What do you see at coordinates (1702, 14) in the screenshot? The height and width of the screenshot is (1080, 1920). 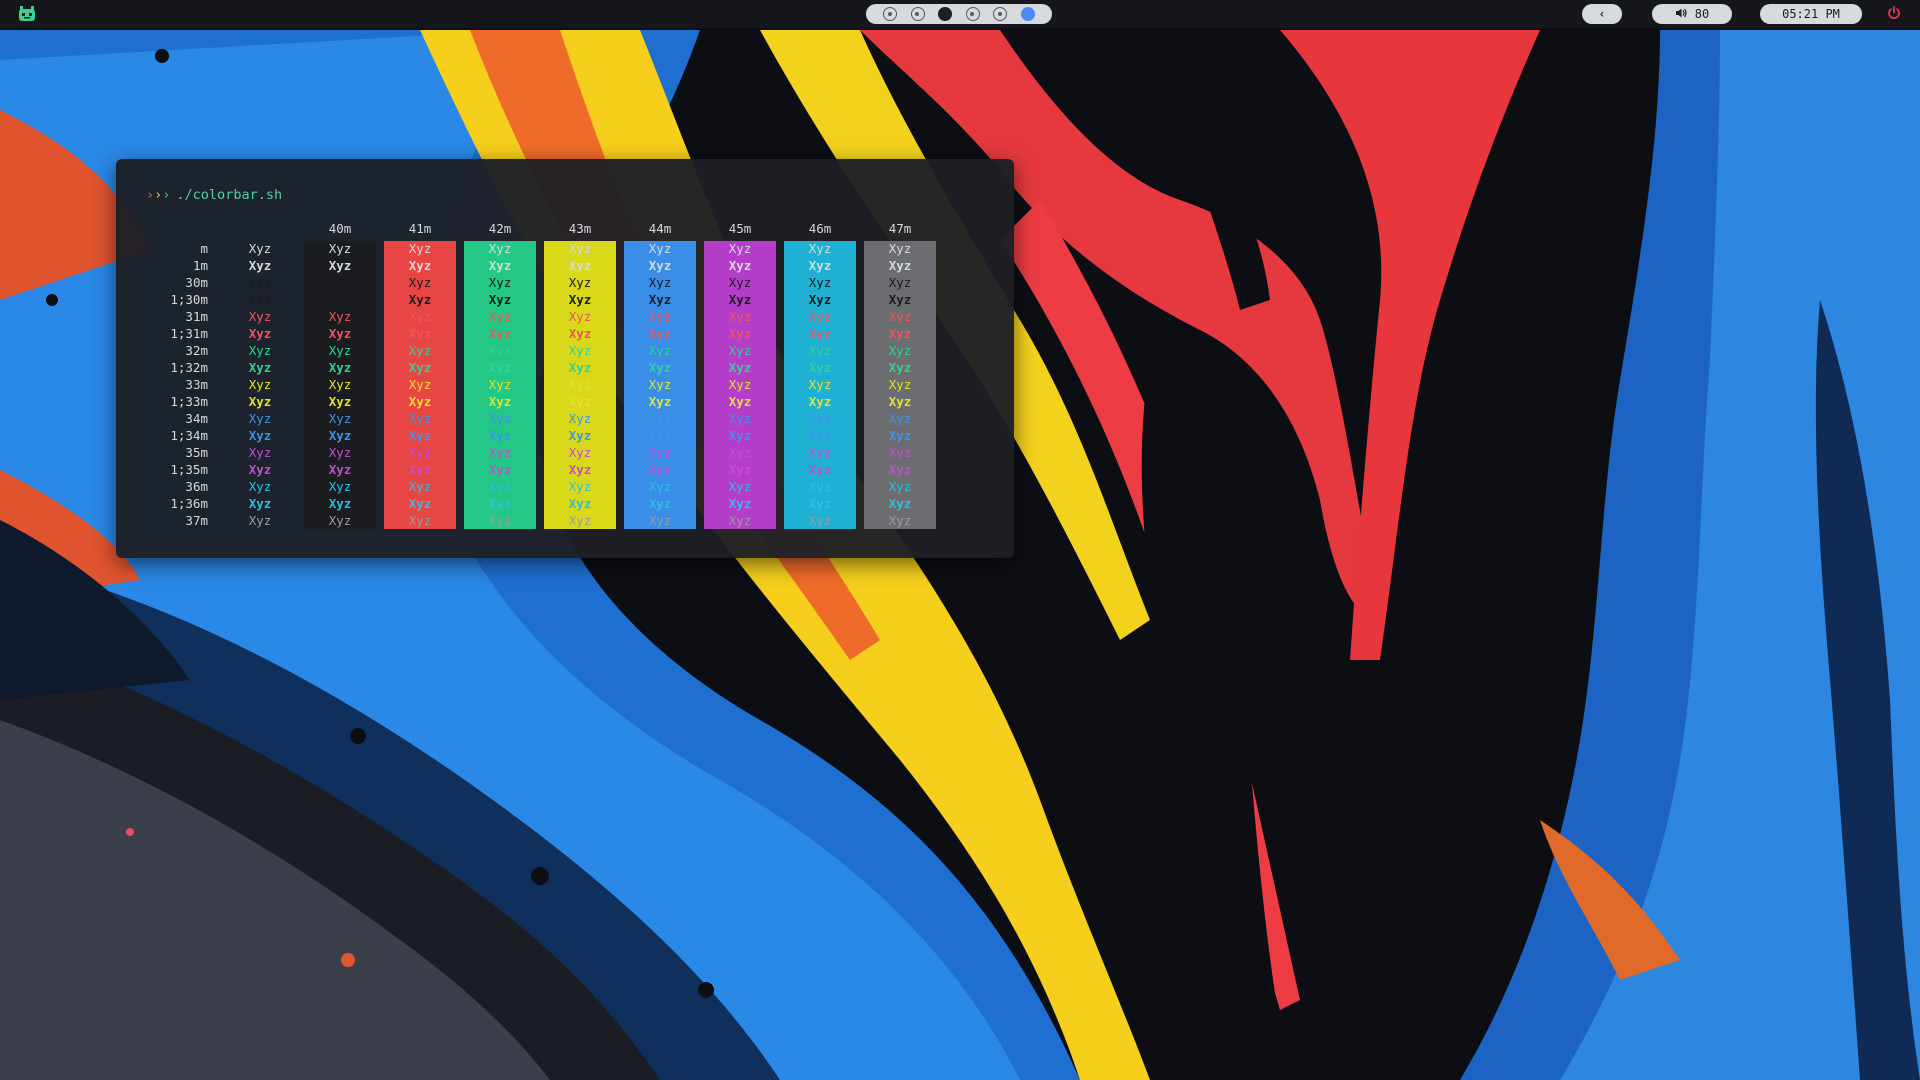 I see `volume-value: 80` at bounding box center [1702, 14].